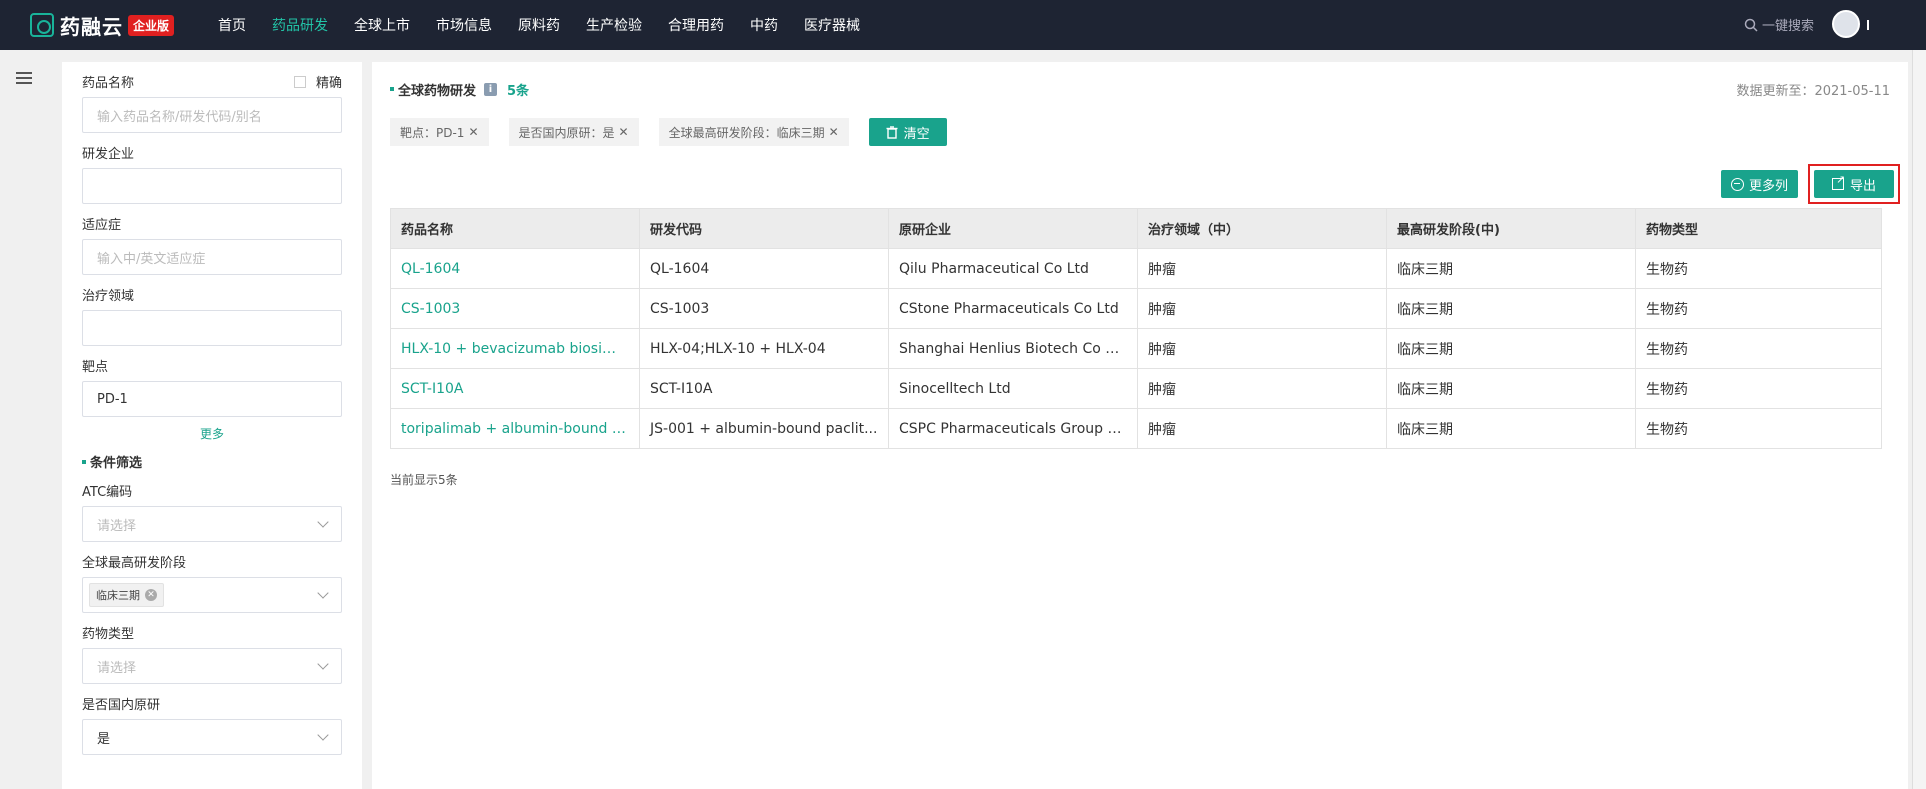  I want to click on search-icon, so click(1751, 25).